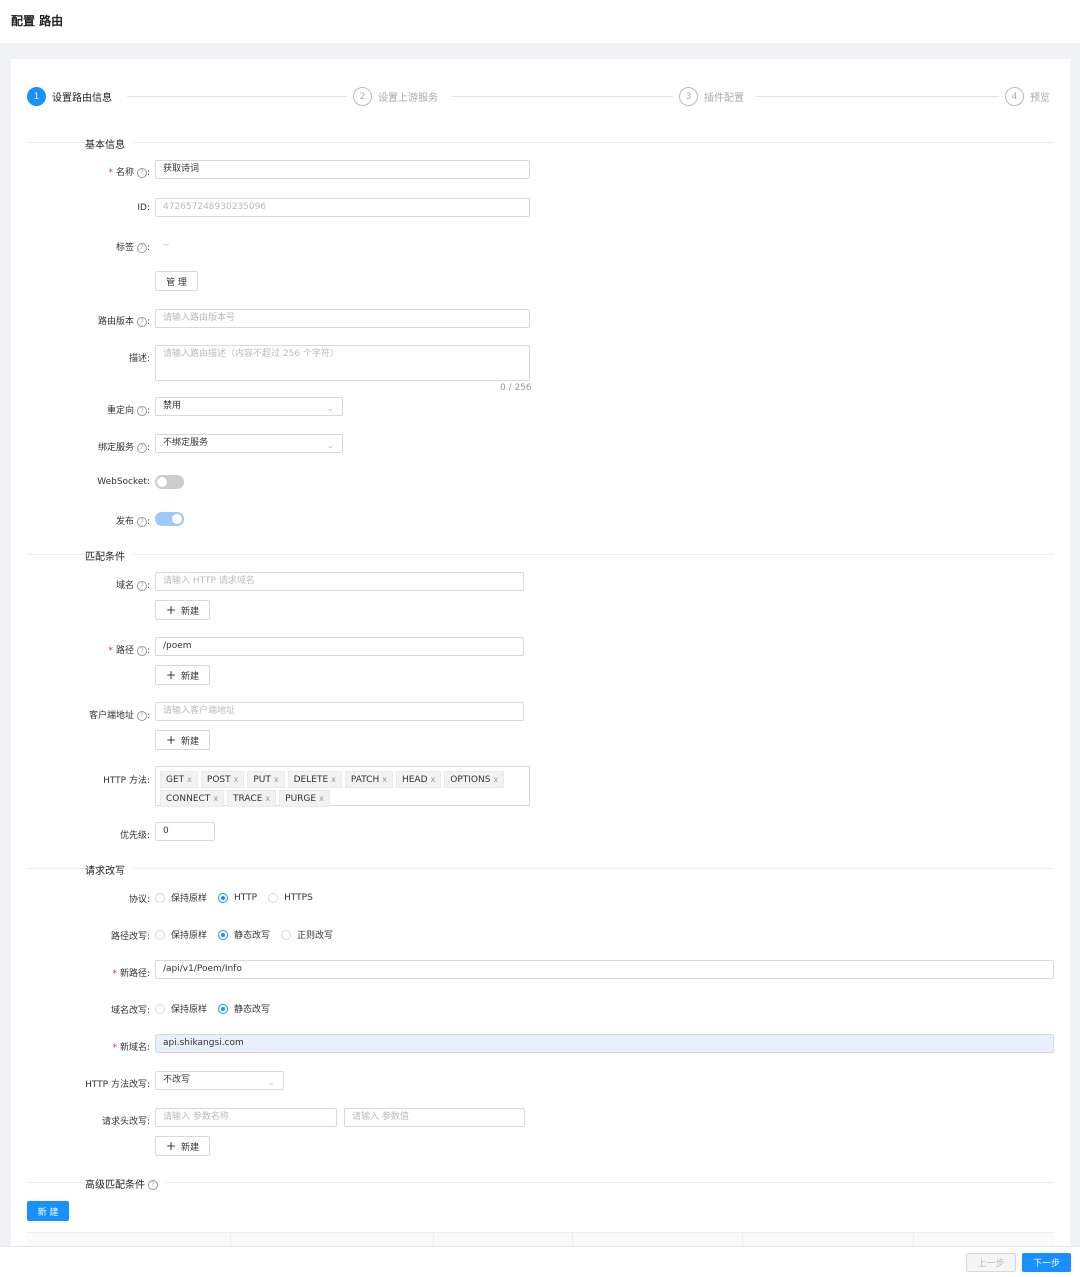  Describe the element at coordinates (365, 780) in the screenshot. I see `http-method-tag-label: PATCH` at that location.